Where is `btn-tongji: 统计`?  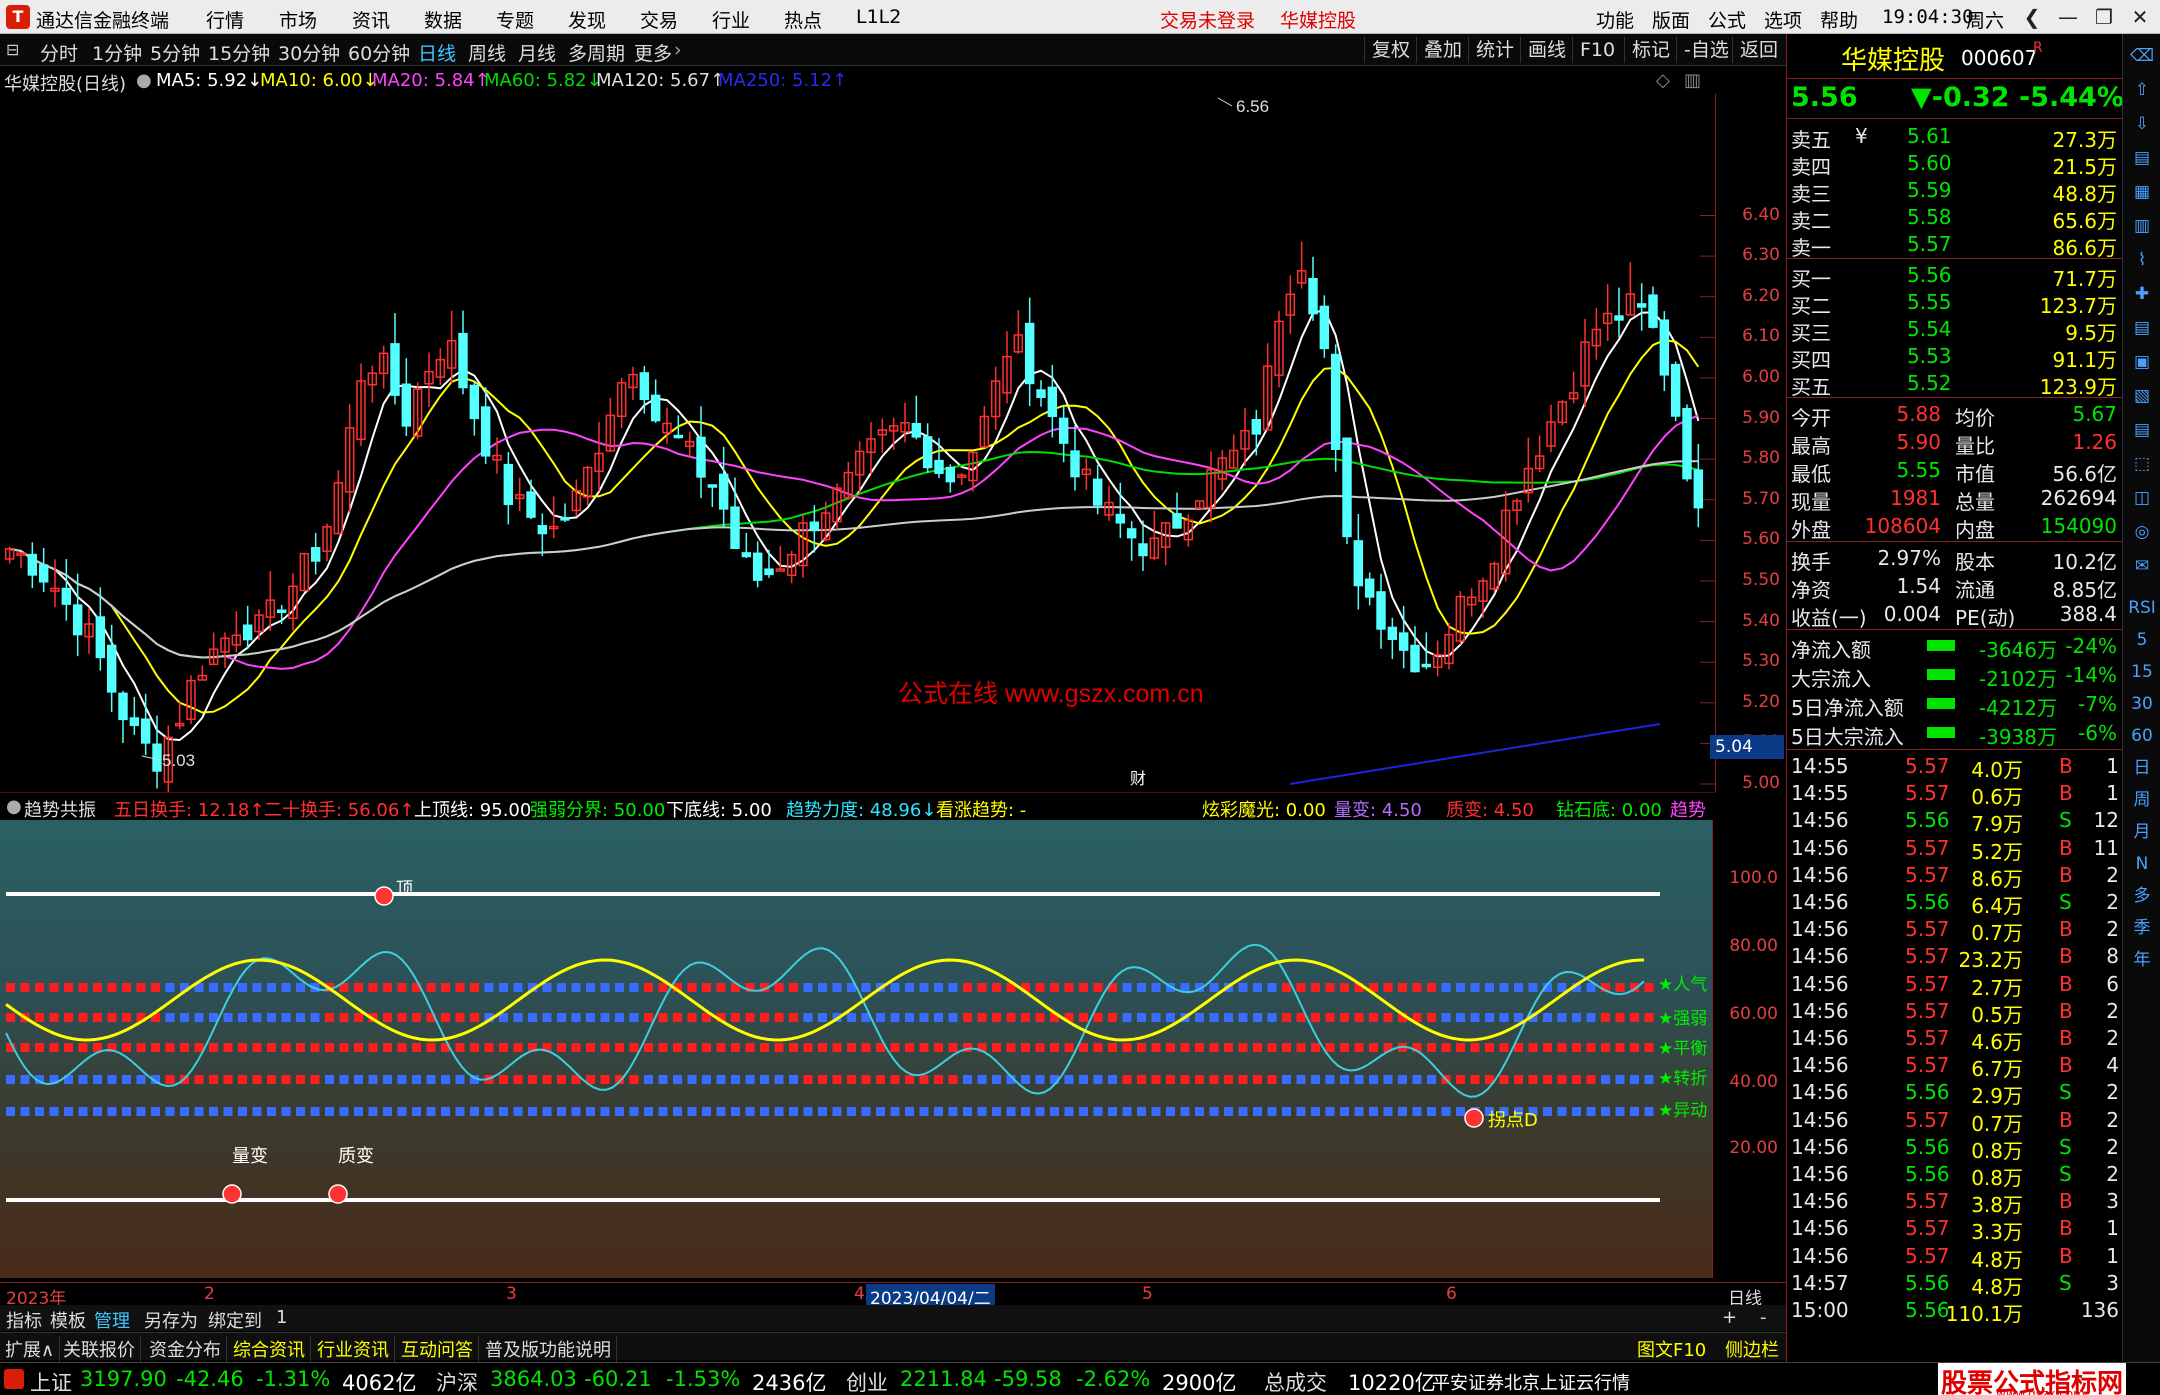 btn-tongji: 统计 is located at coordinates (1494, 50).